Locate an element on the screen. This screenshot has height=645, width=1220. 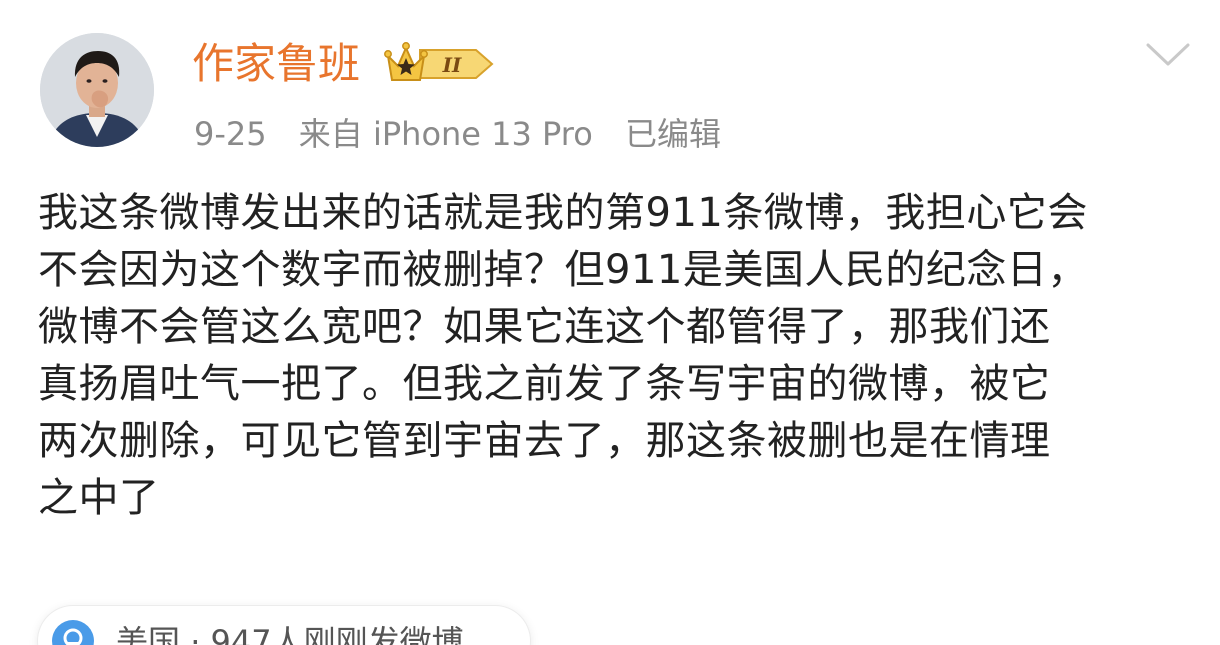
avatar is located at coordinates (97, 90).